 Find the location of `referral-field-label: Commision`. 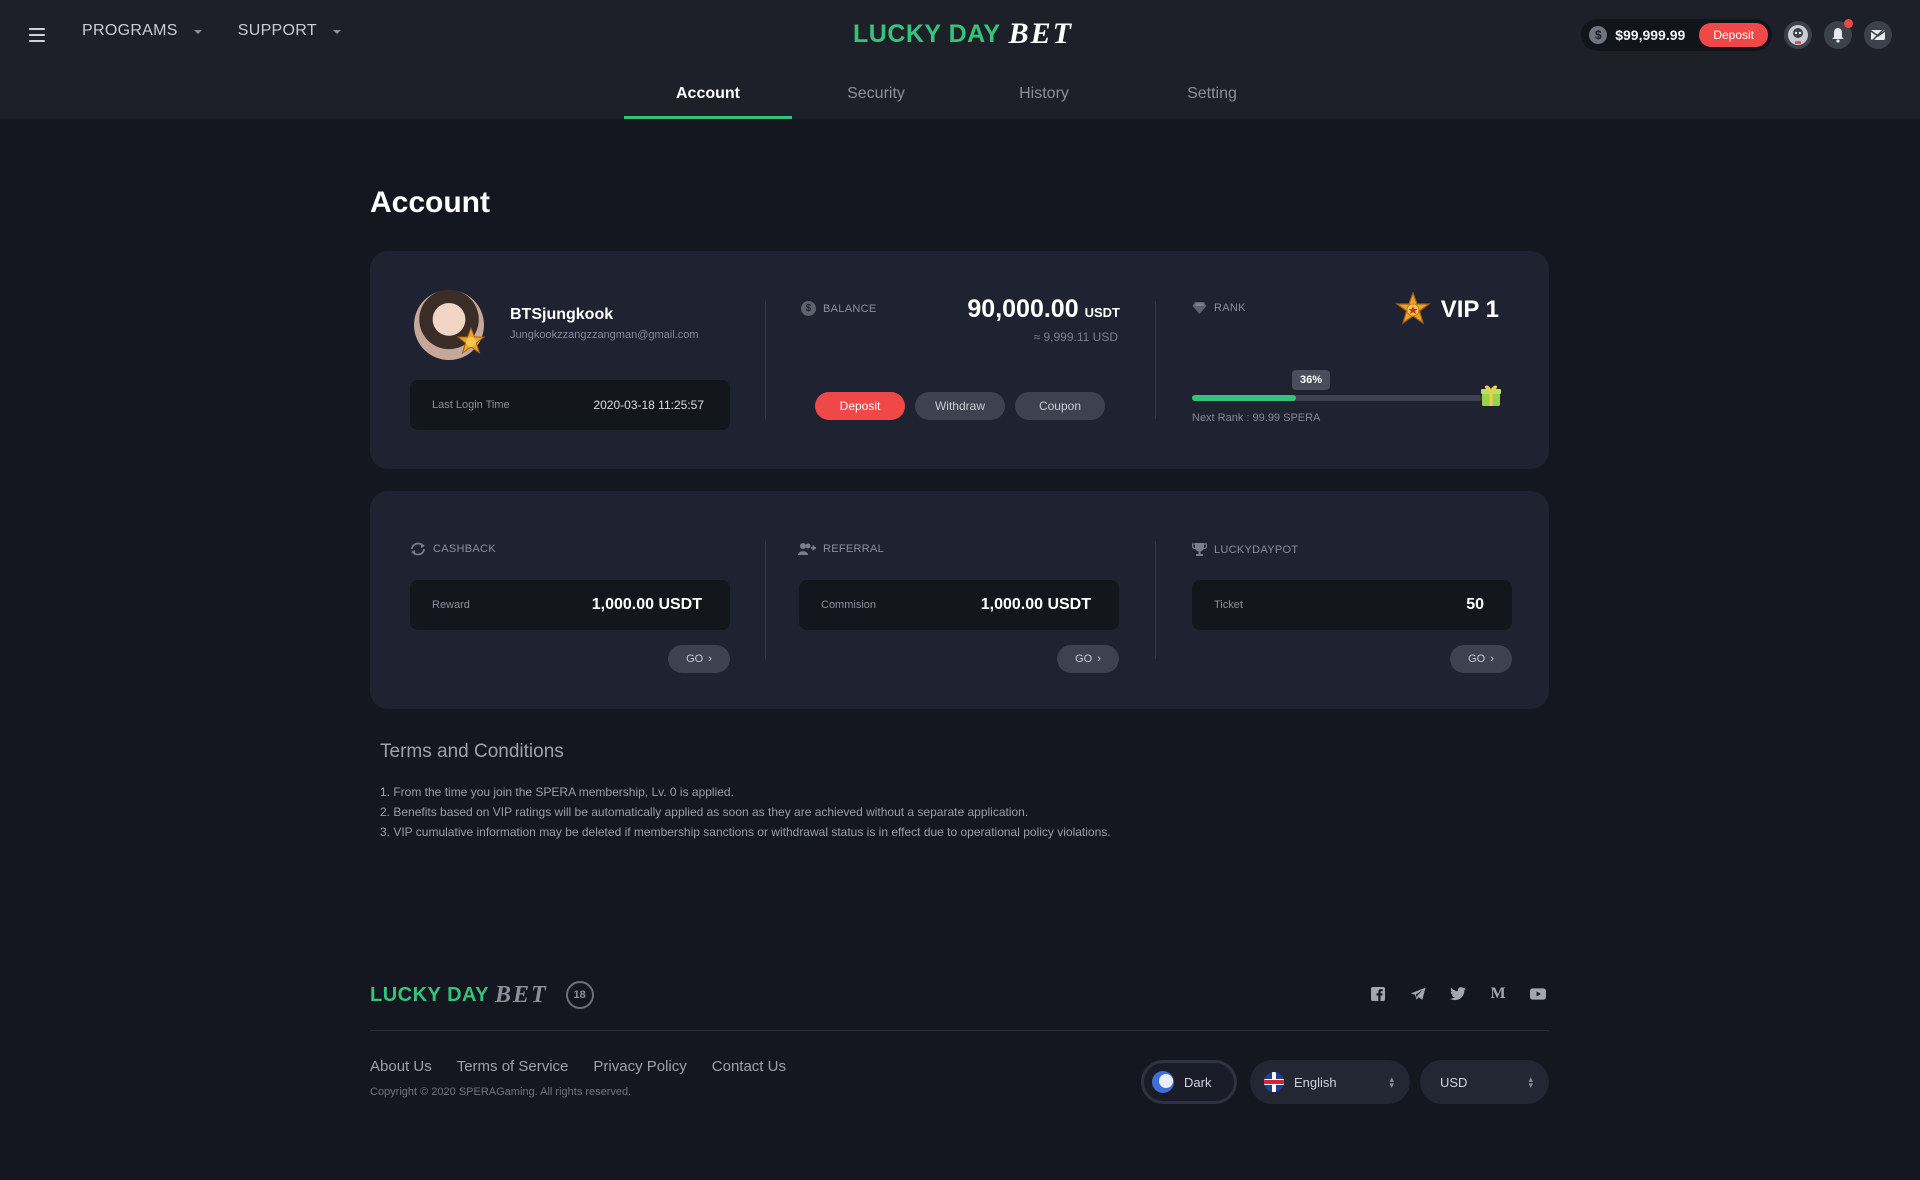

referral-field-label: Commision is located at coordinates (849, 605).